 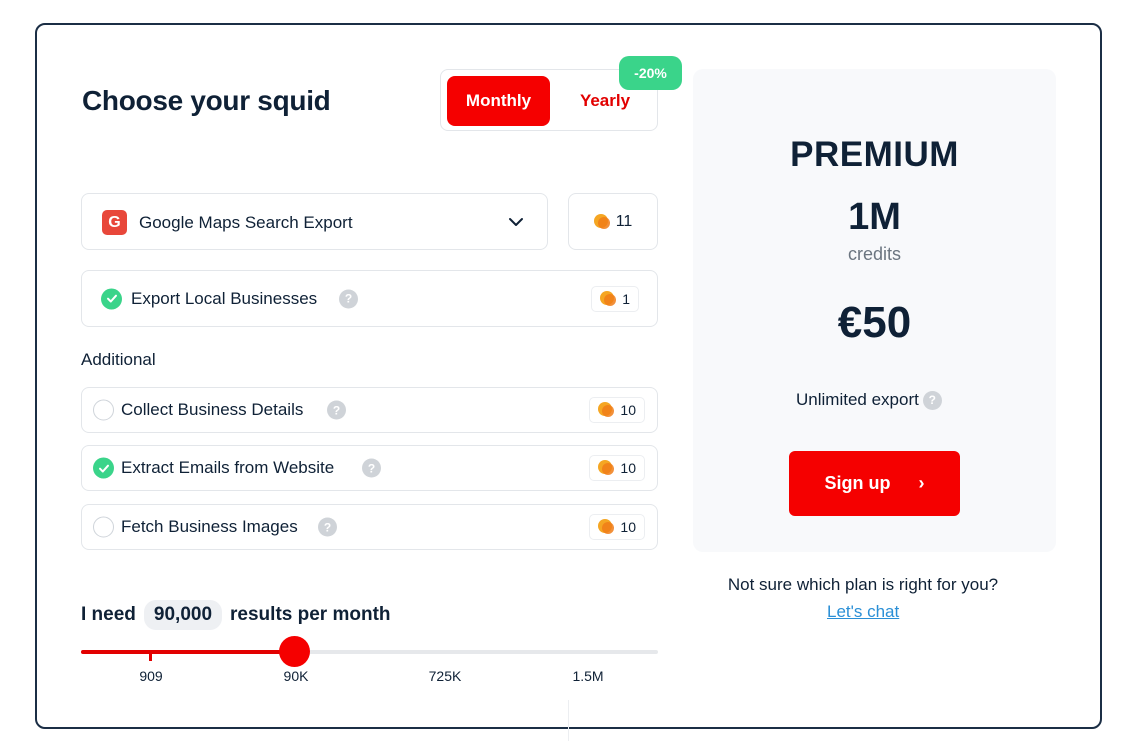 I want to click on slider-tick-label: 909, so click(x=151, y=676).